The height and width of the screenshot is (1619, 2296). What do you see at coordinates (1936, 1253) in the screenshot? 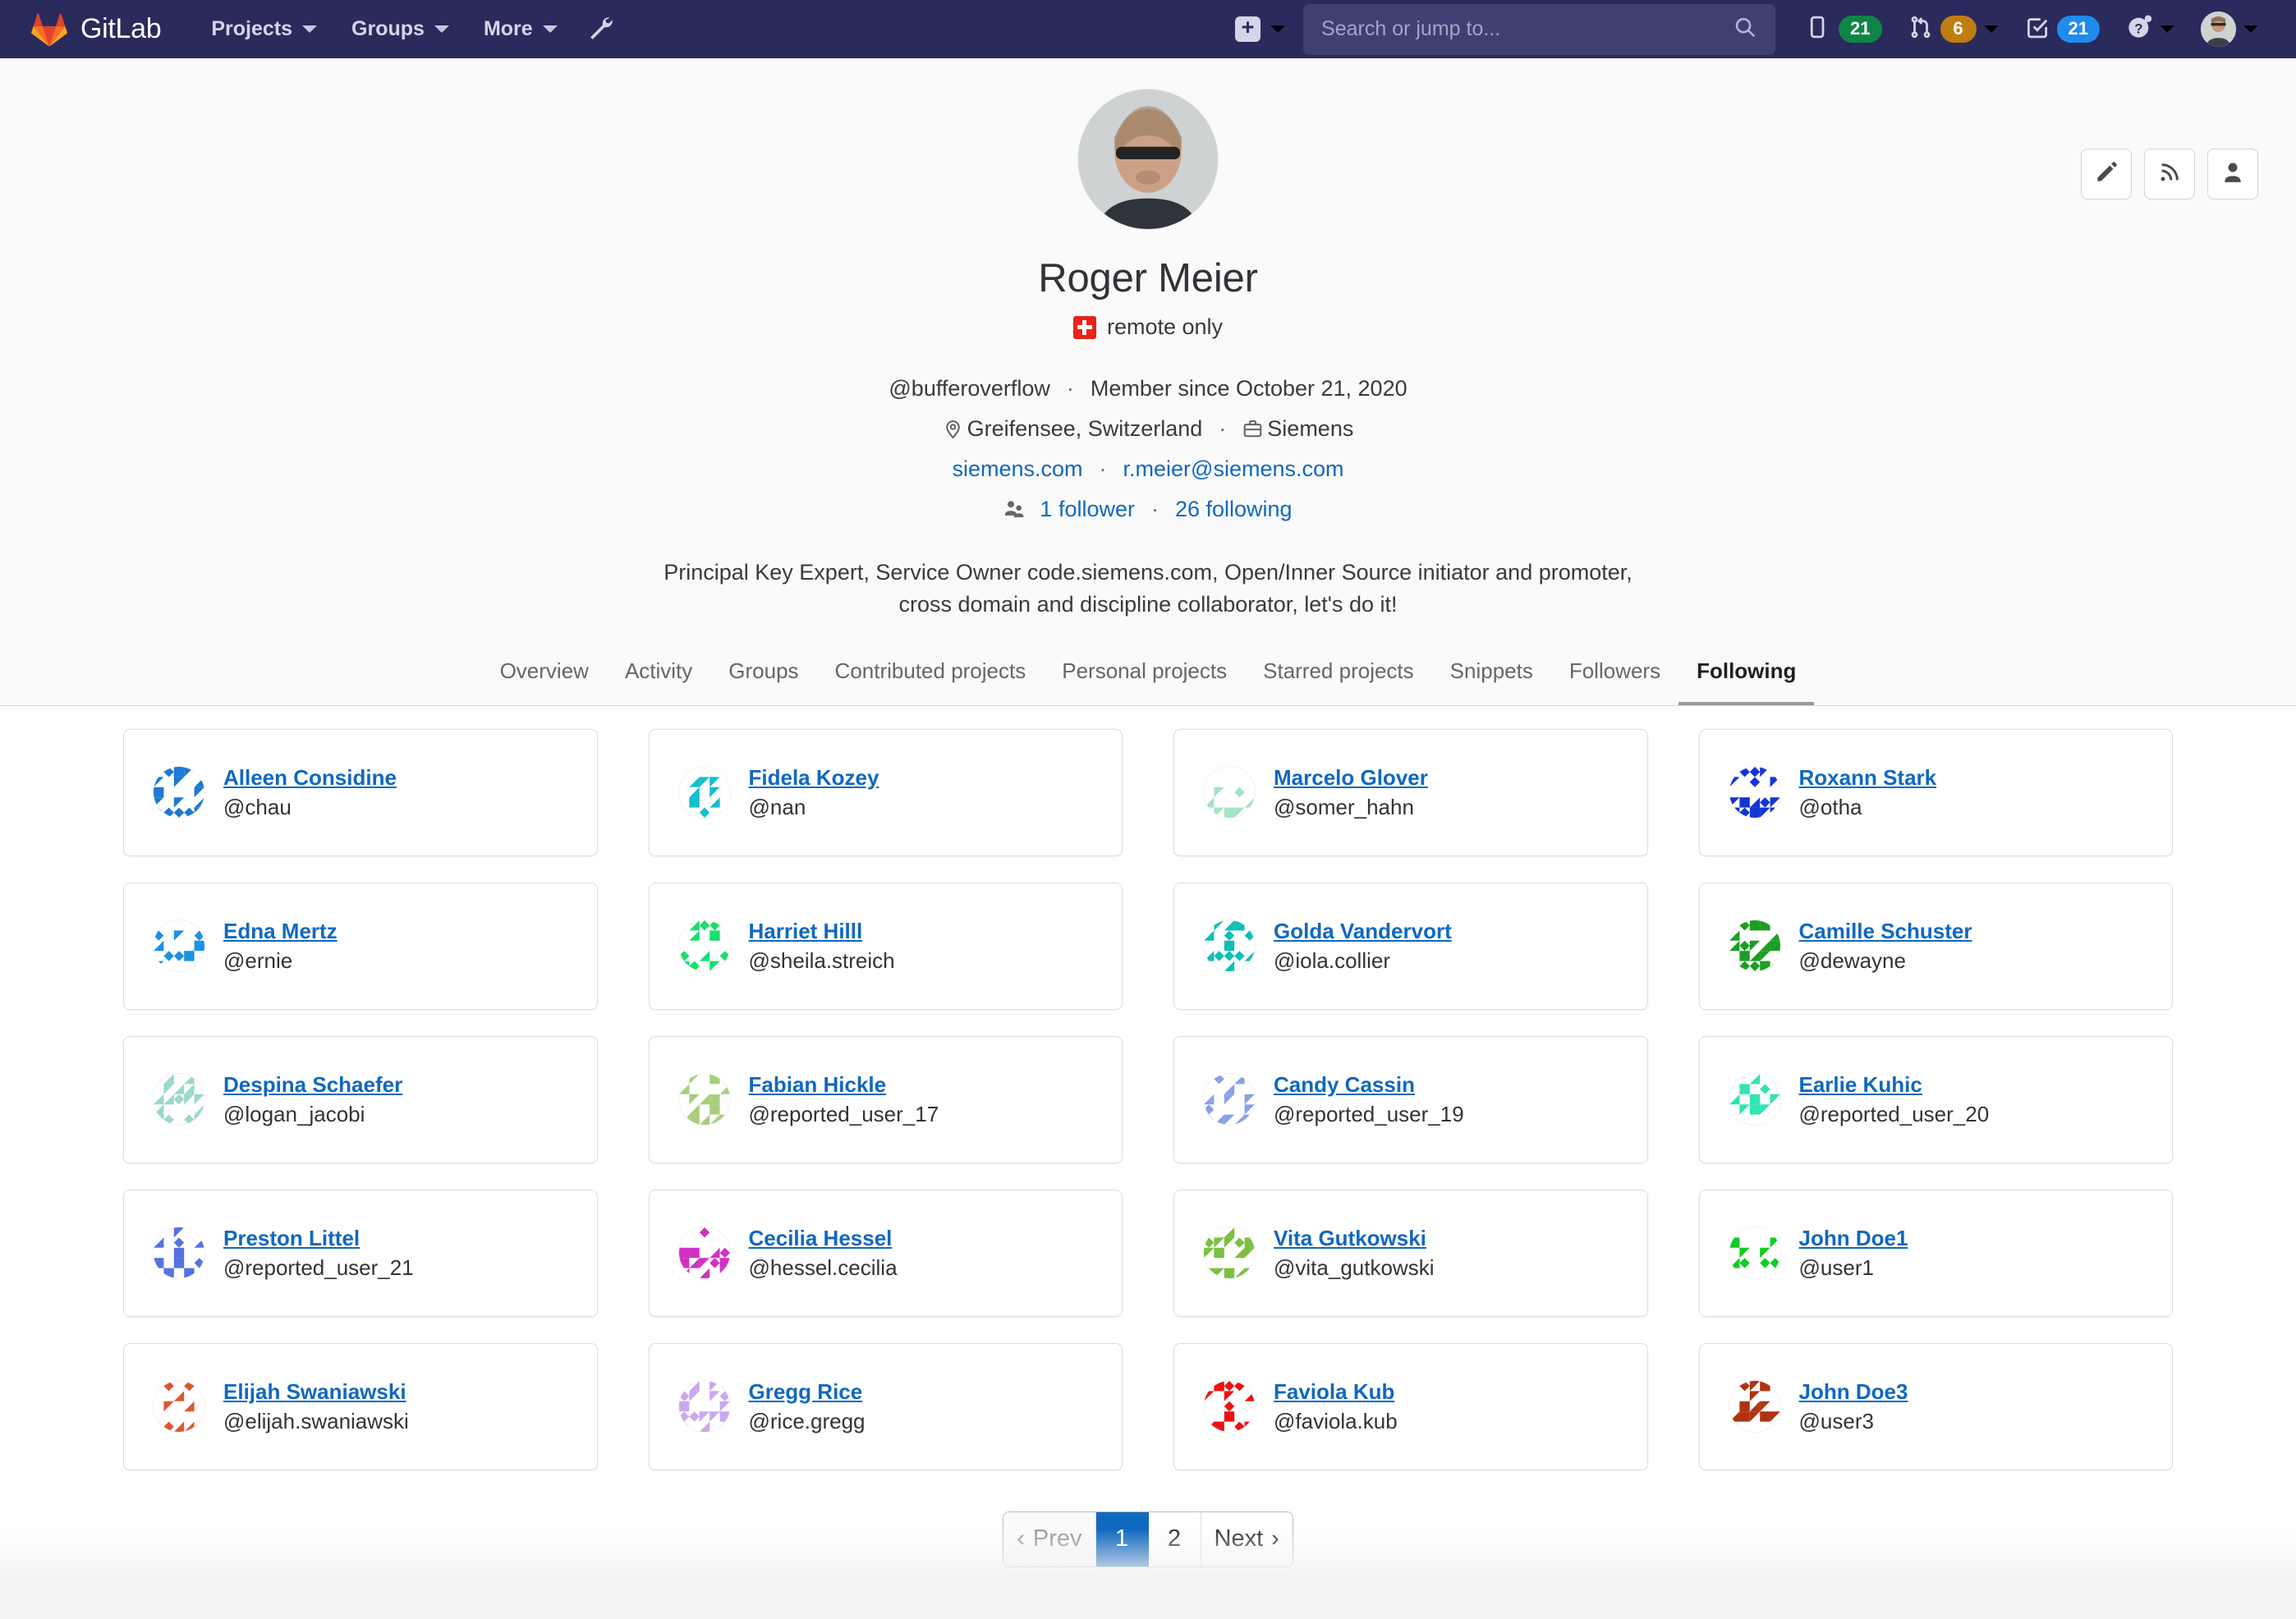
I see `following-user-card: John Doe1 @user1` at bounding box center [1936, 1253].